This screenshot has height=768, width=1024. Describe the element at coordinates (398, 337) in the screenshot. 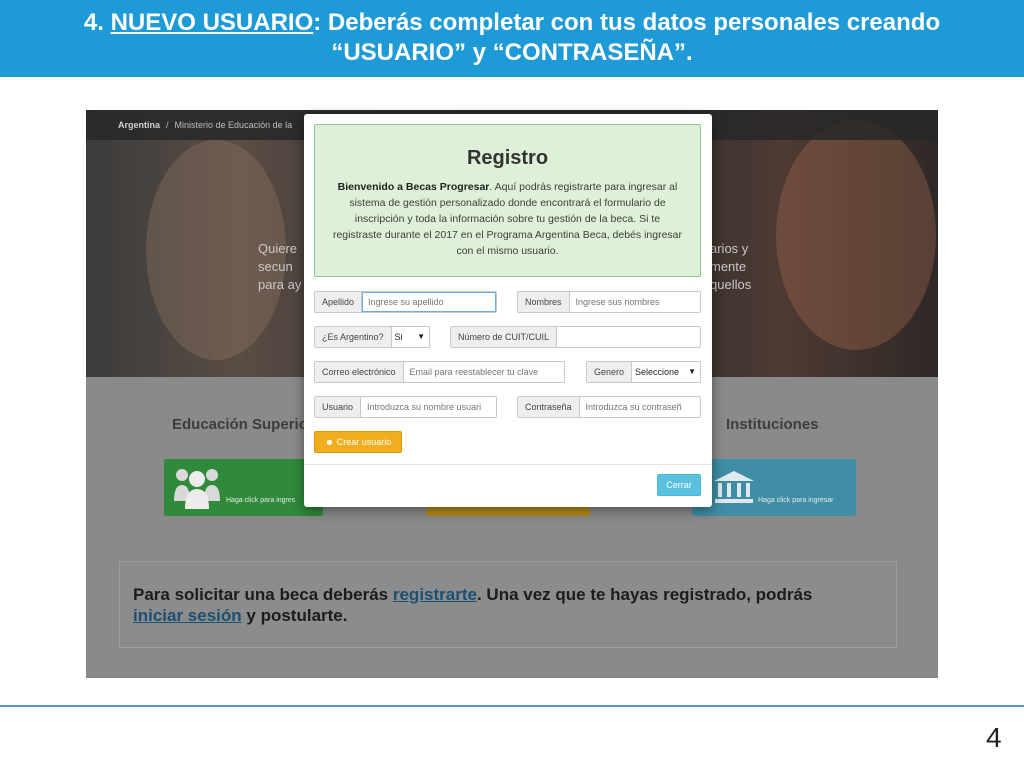

I see `argentino-value: Si` at that location.